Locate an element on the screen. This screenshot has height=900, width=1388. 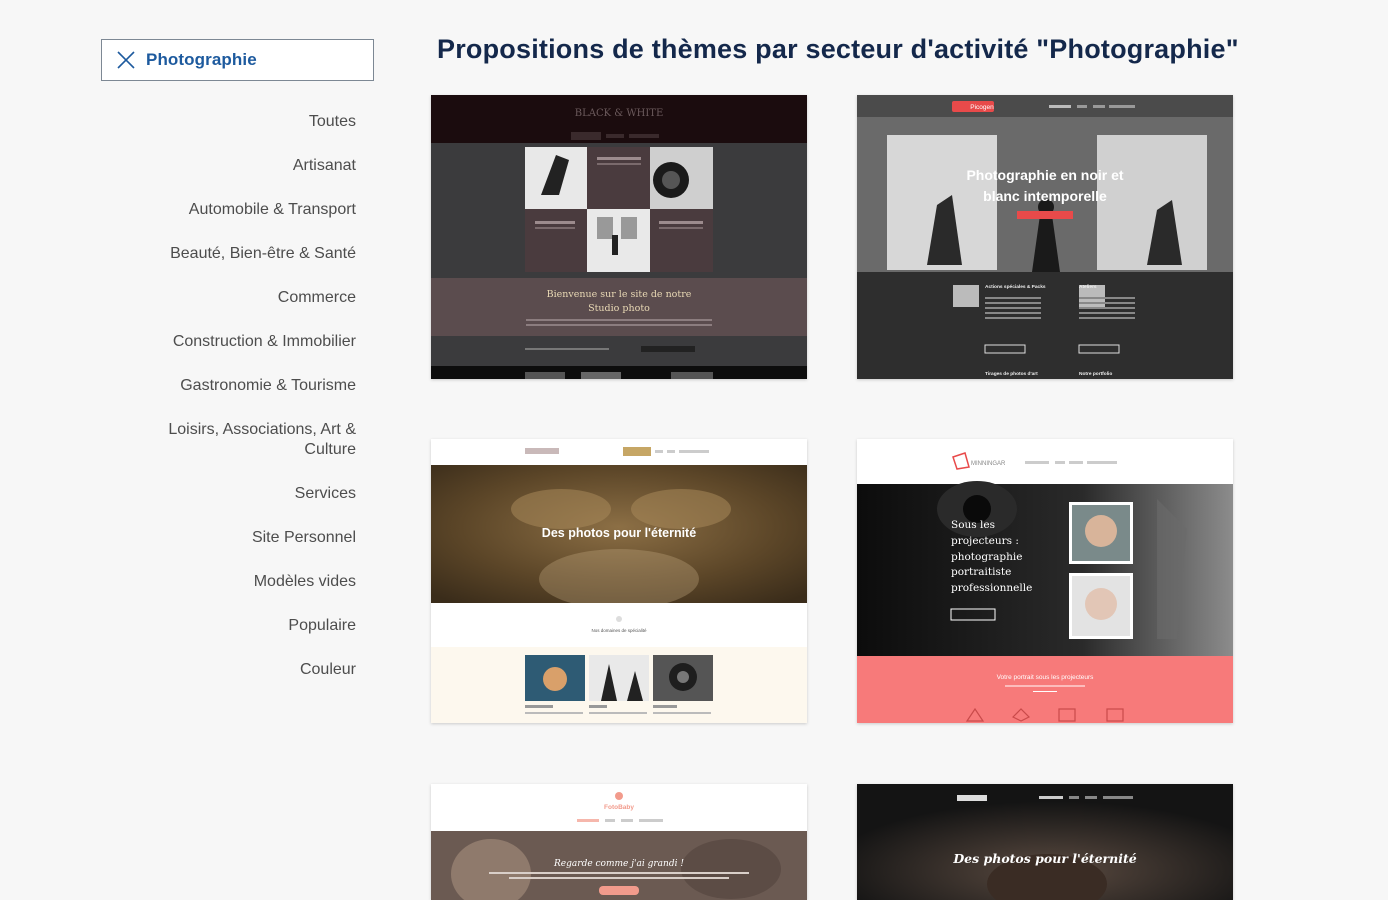
category-couleur: Couleur is located at coordinates (243, 670).